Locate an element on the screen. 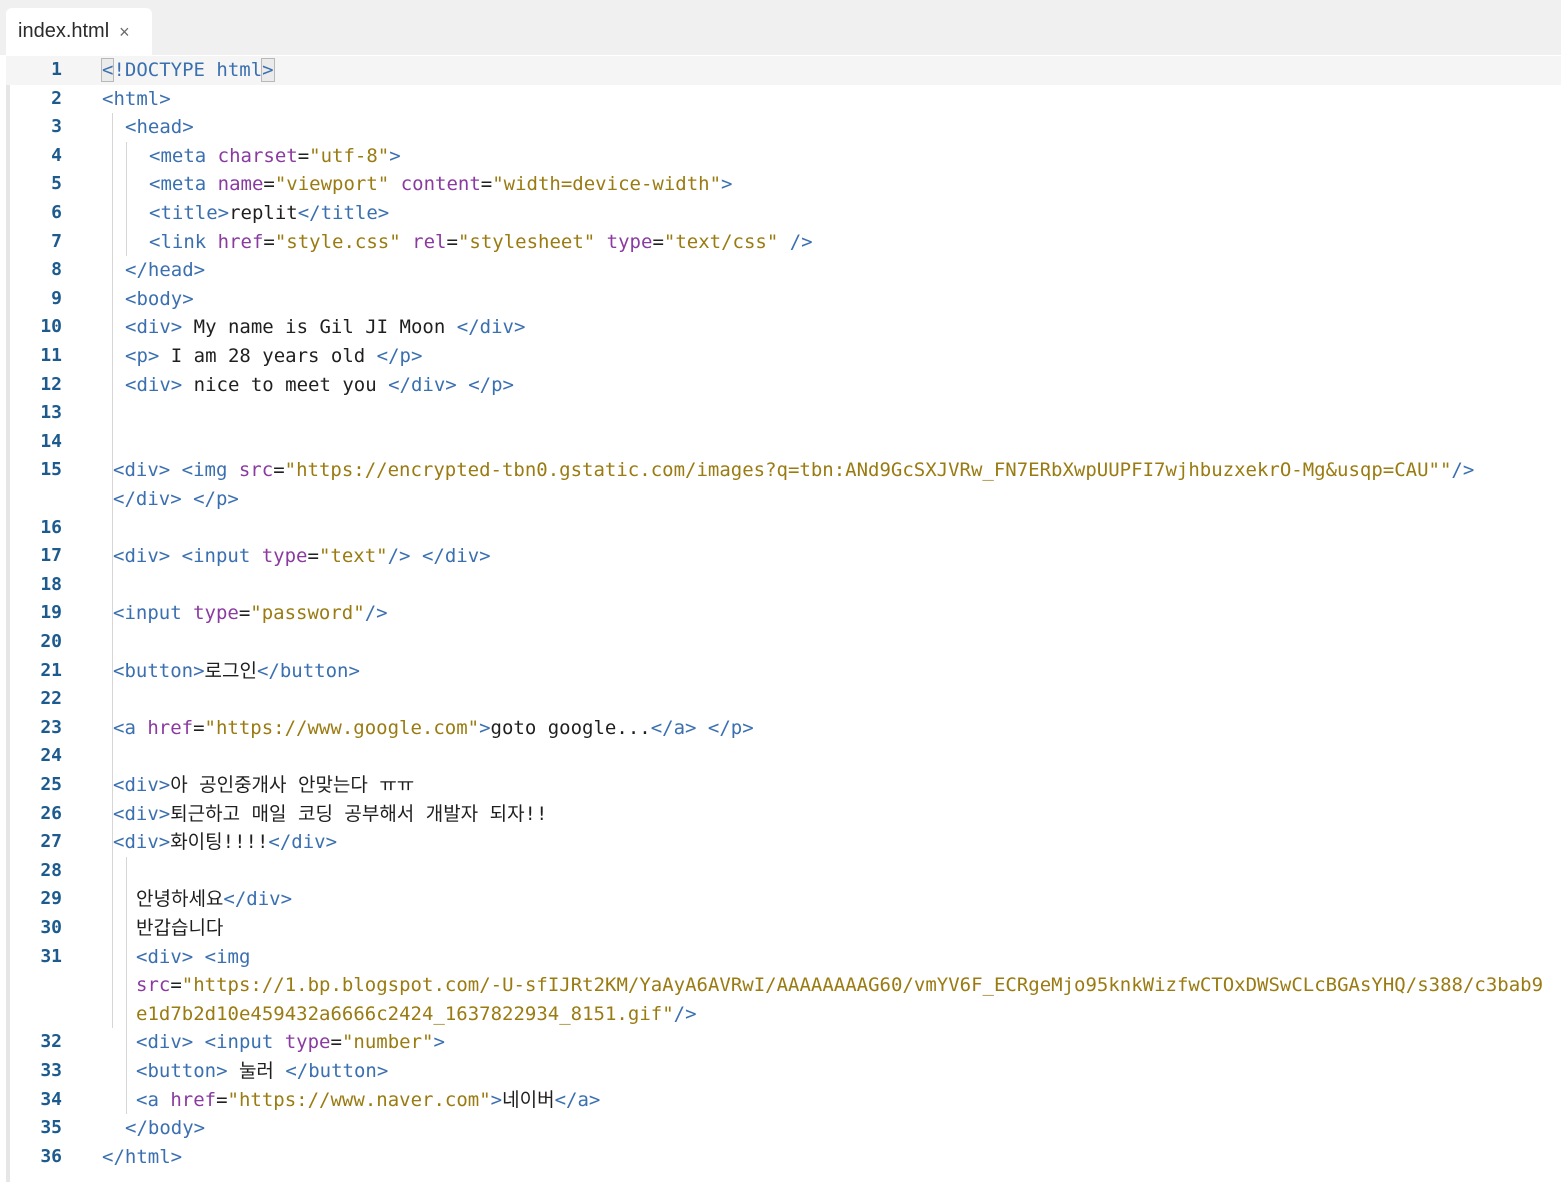 This screenshot has height=1182, width=1561. code-line: 26 <div>퇴근하고 매일 코딩 공부해서 개발자 되자!! is located at coordinates (783, 814).